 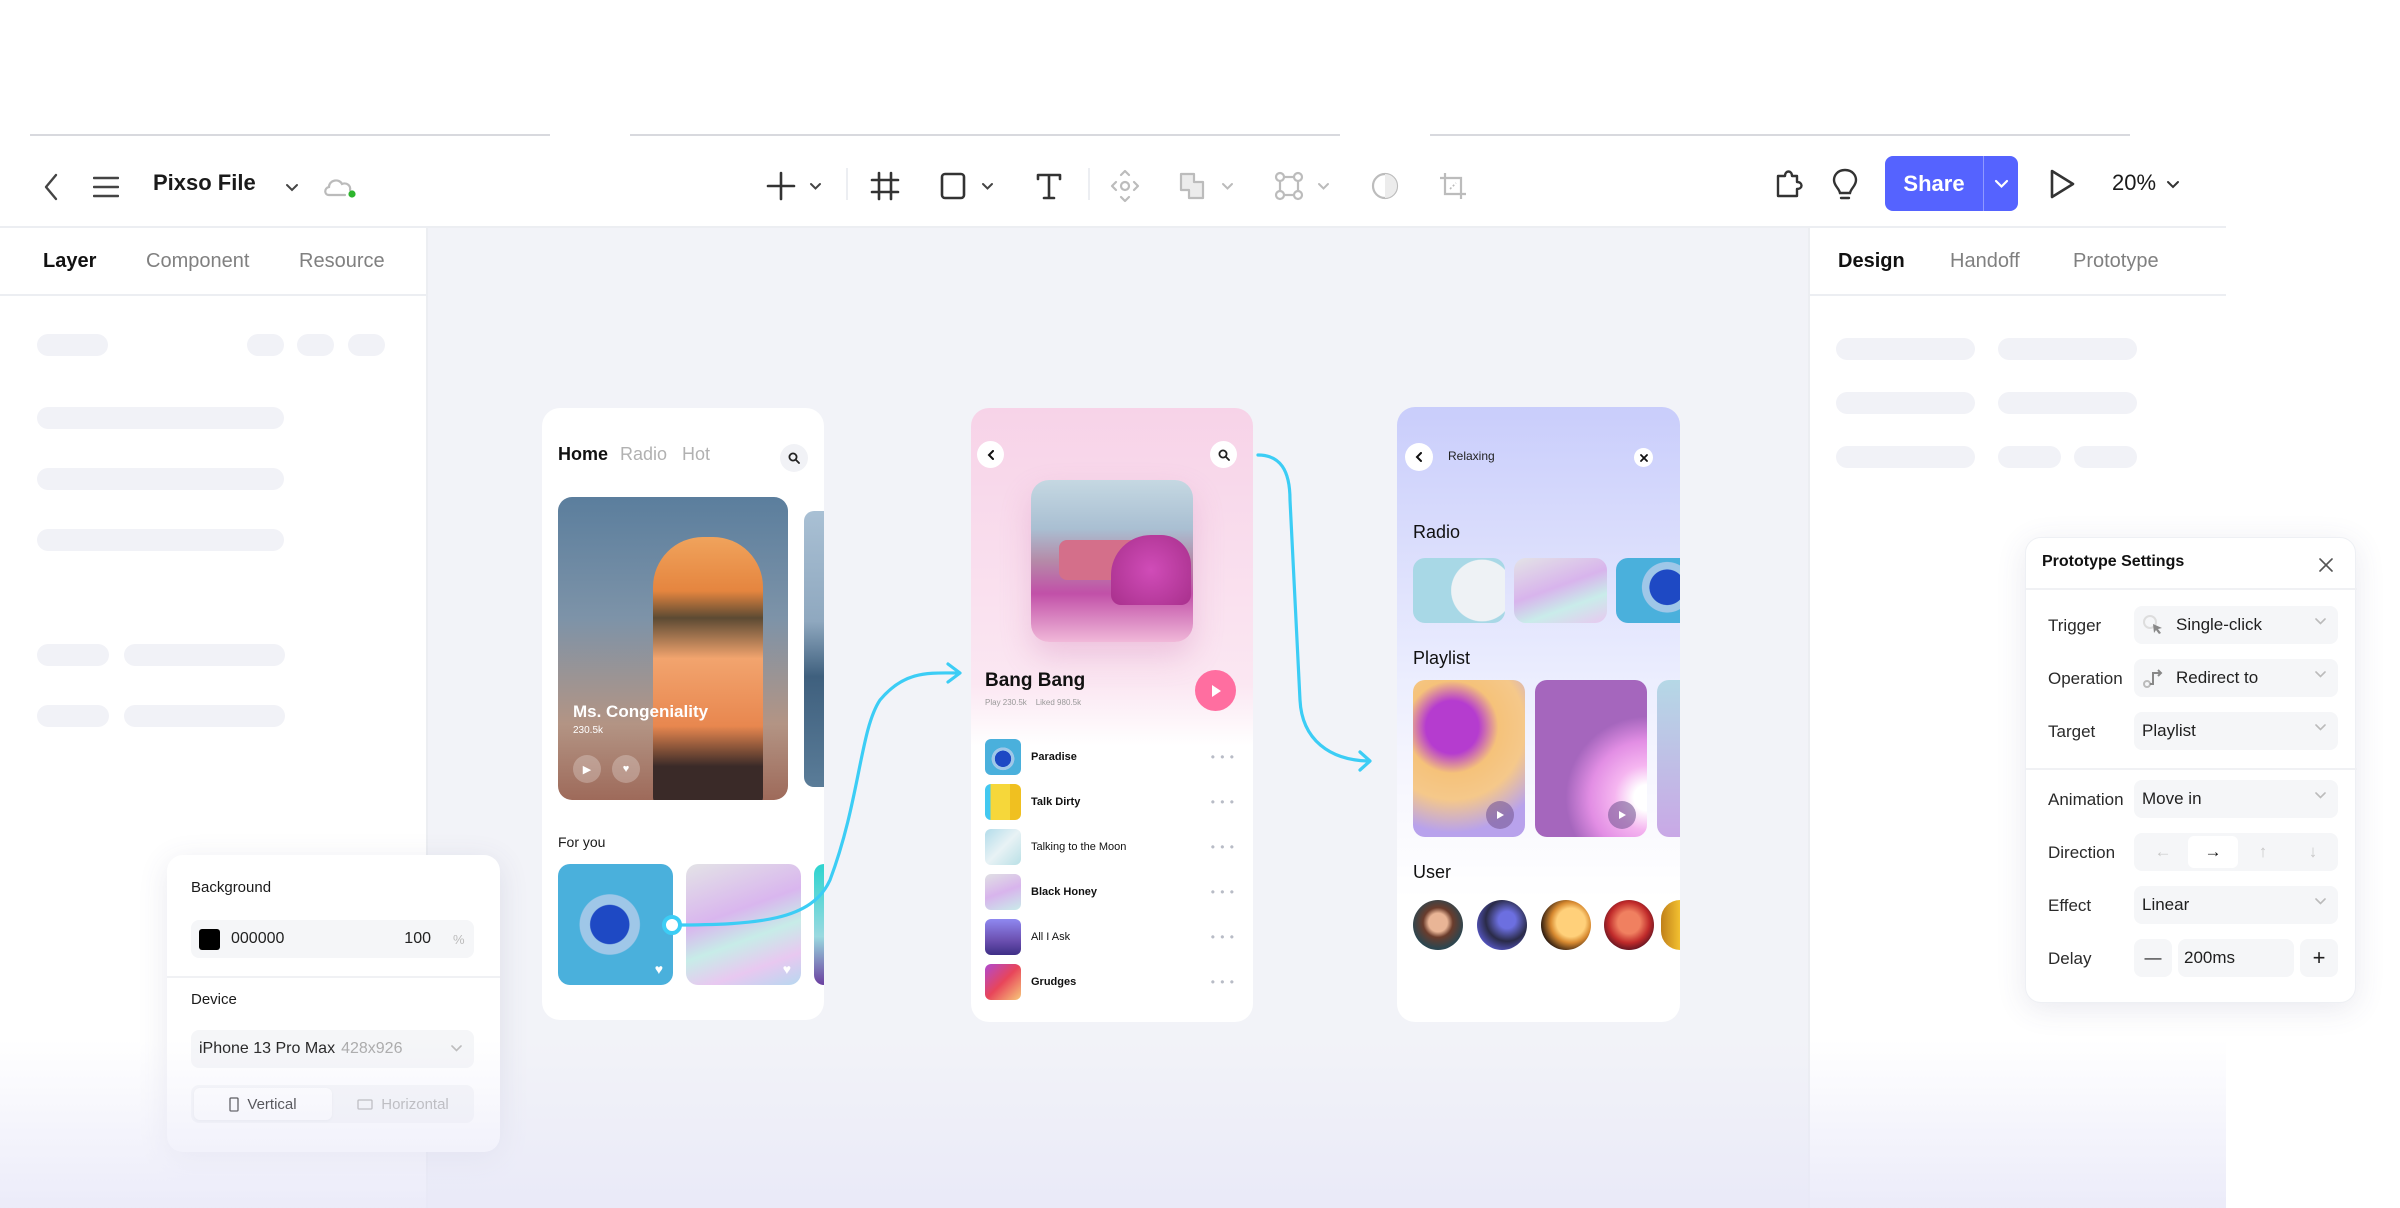 What do you see at coordinates (2217, 677) in the screenshot?
I see `operation-value: Redirect to` at bounding box center [2217, 677].